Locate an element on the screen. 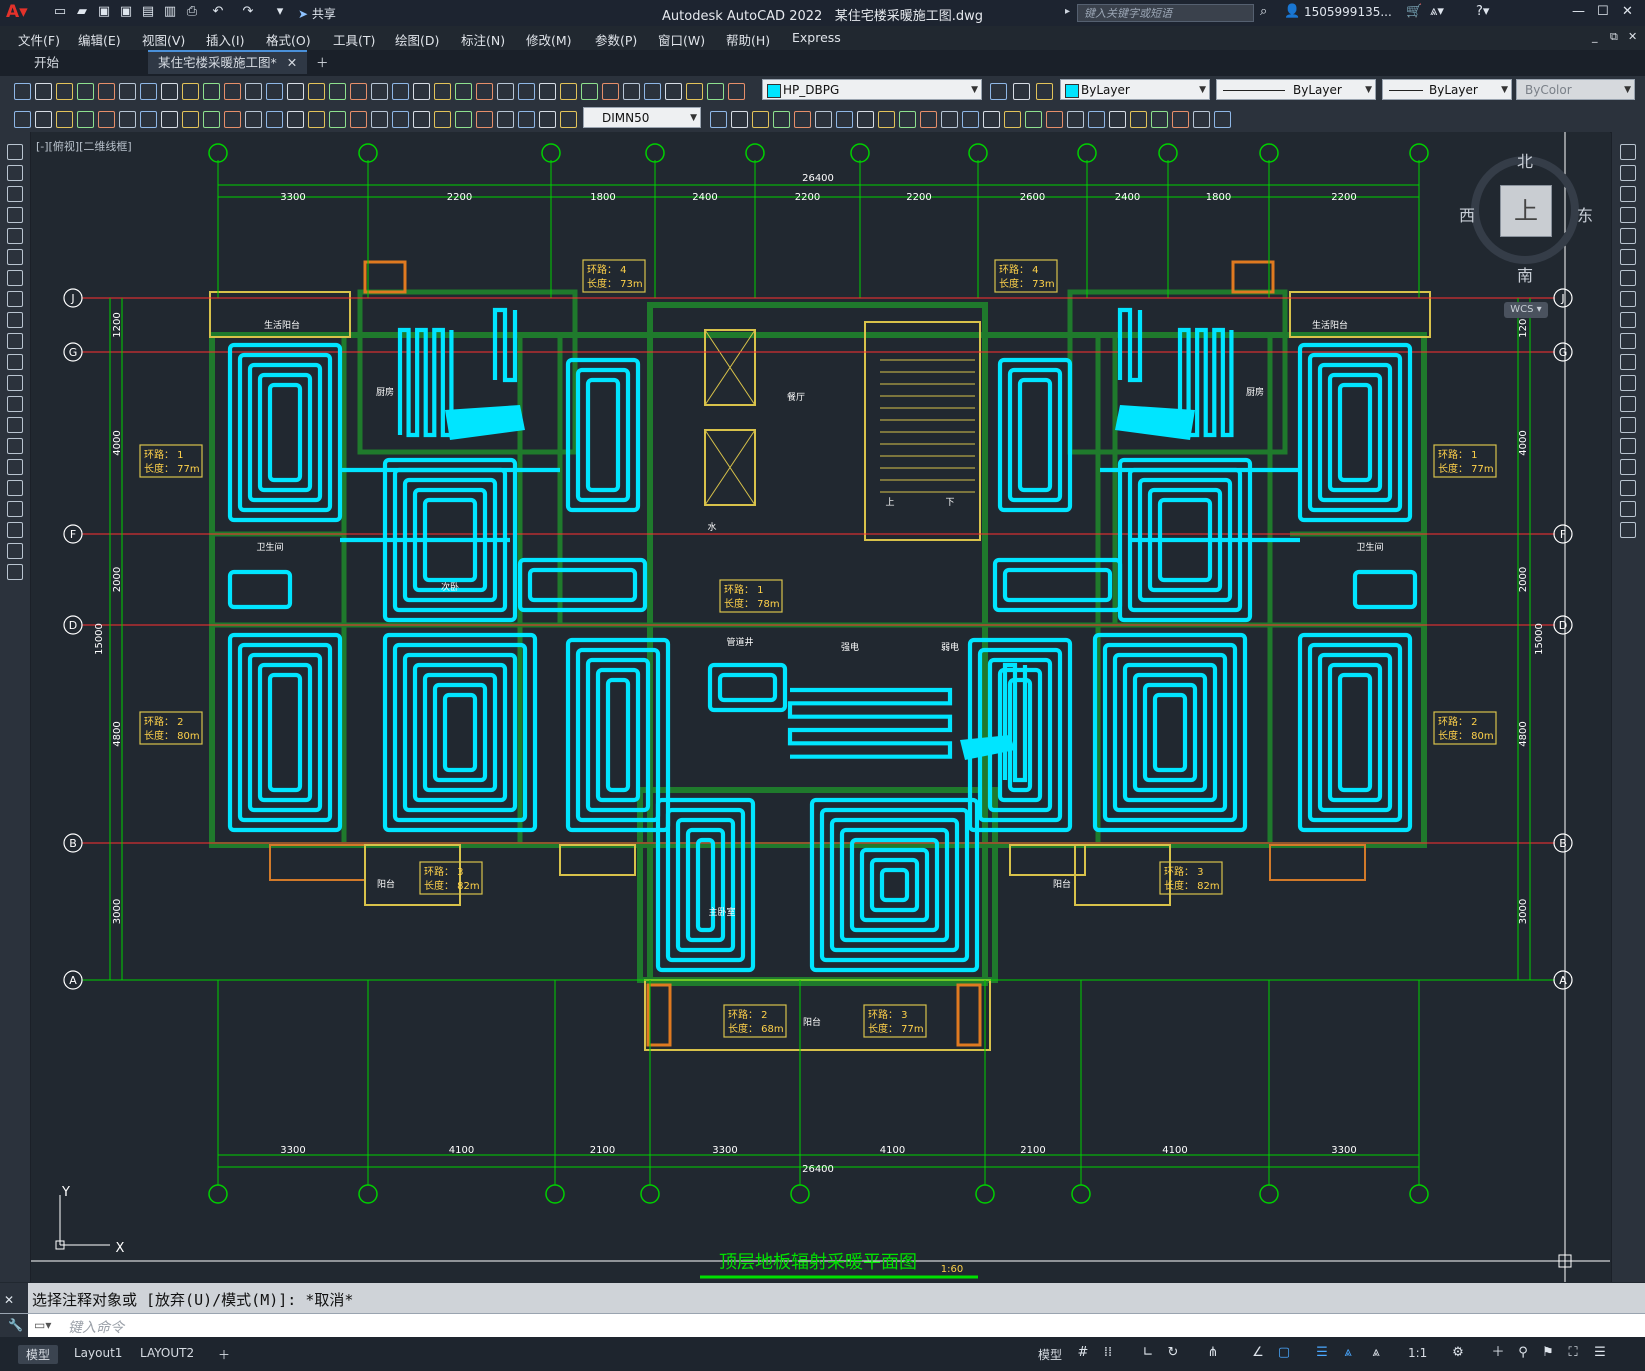 This screenshot has height=1371, width=1645. minimize-icon: — is located at coordinates (1578, 12).